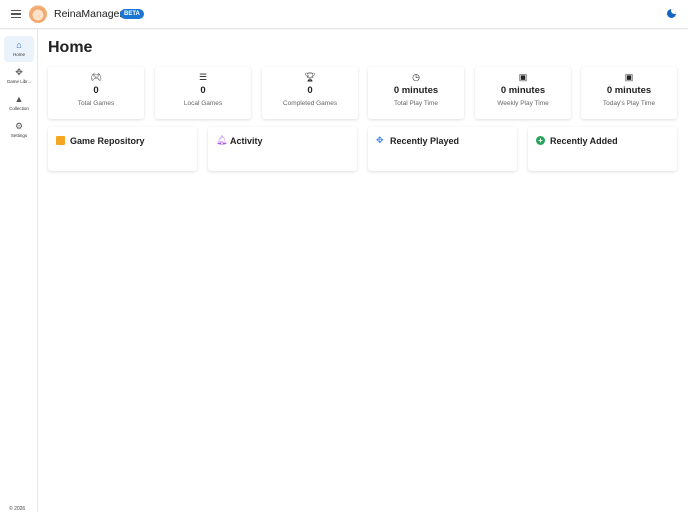 Image resolution: width=688 pixels, height=512 pixels. Describe the element at coordinates (523, 77) in the screenshot. I see `calendar-icon: ▣` at that location.